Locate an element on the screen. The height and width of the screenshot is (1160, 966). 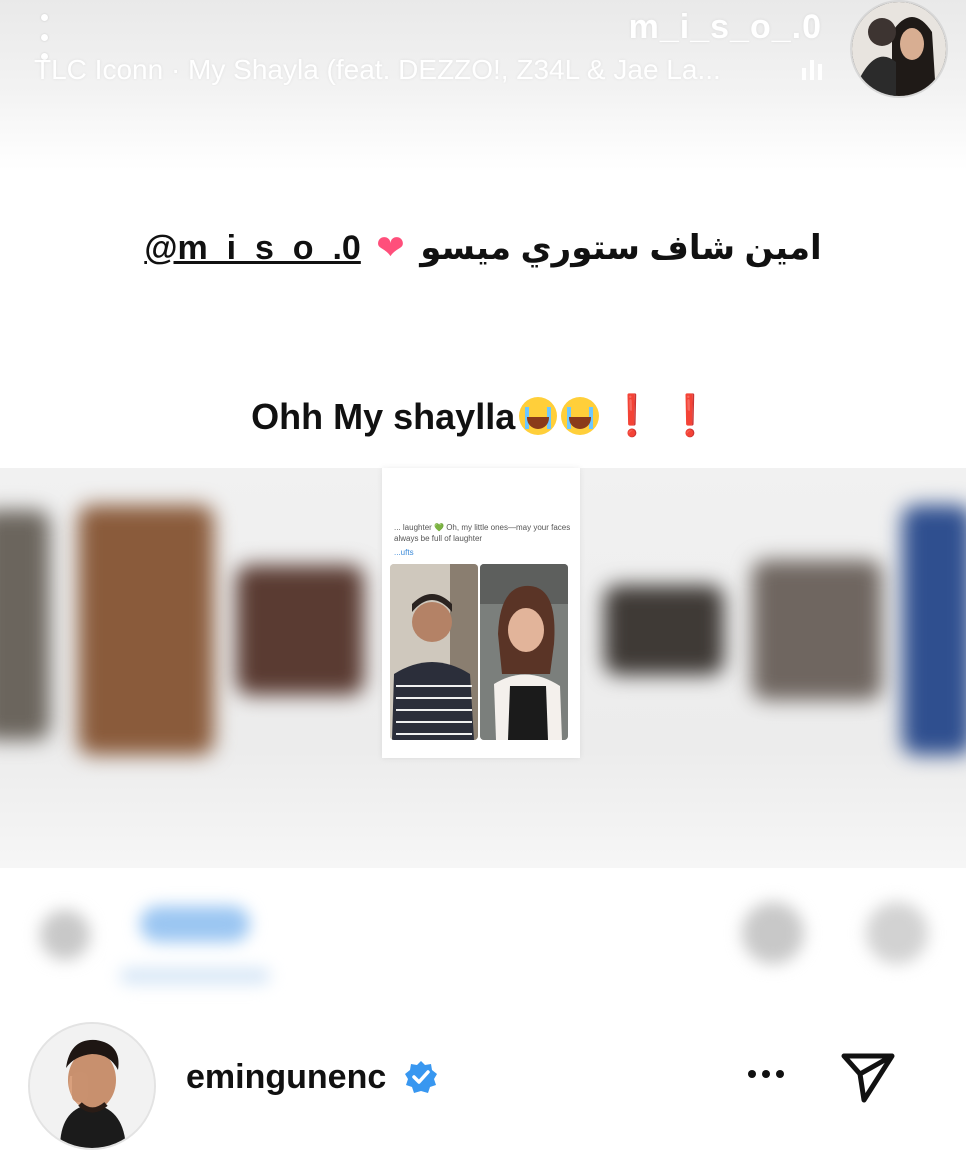
story-avatar is located at coordinates (899, 49).